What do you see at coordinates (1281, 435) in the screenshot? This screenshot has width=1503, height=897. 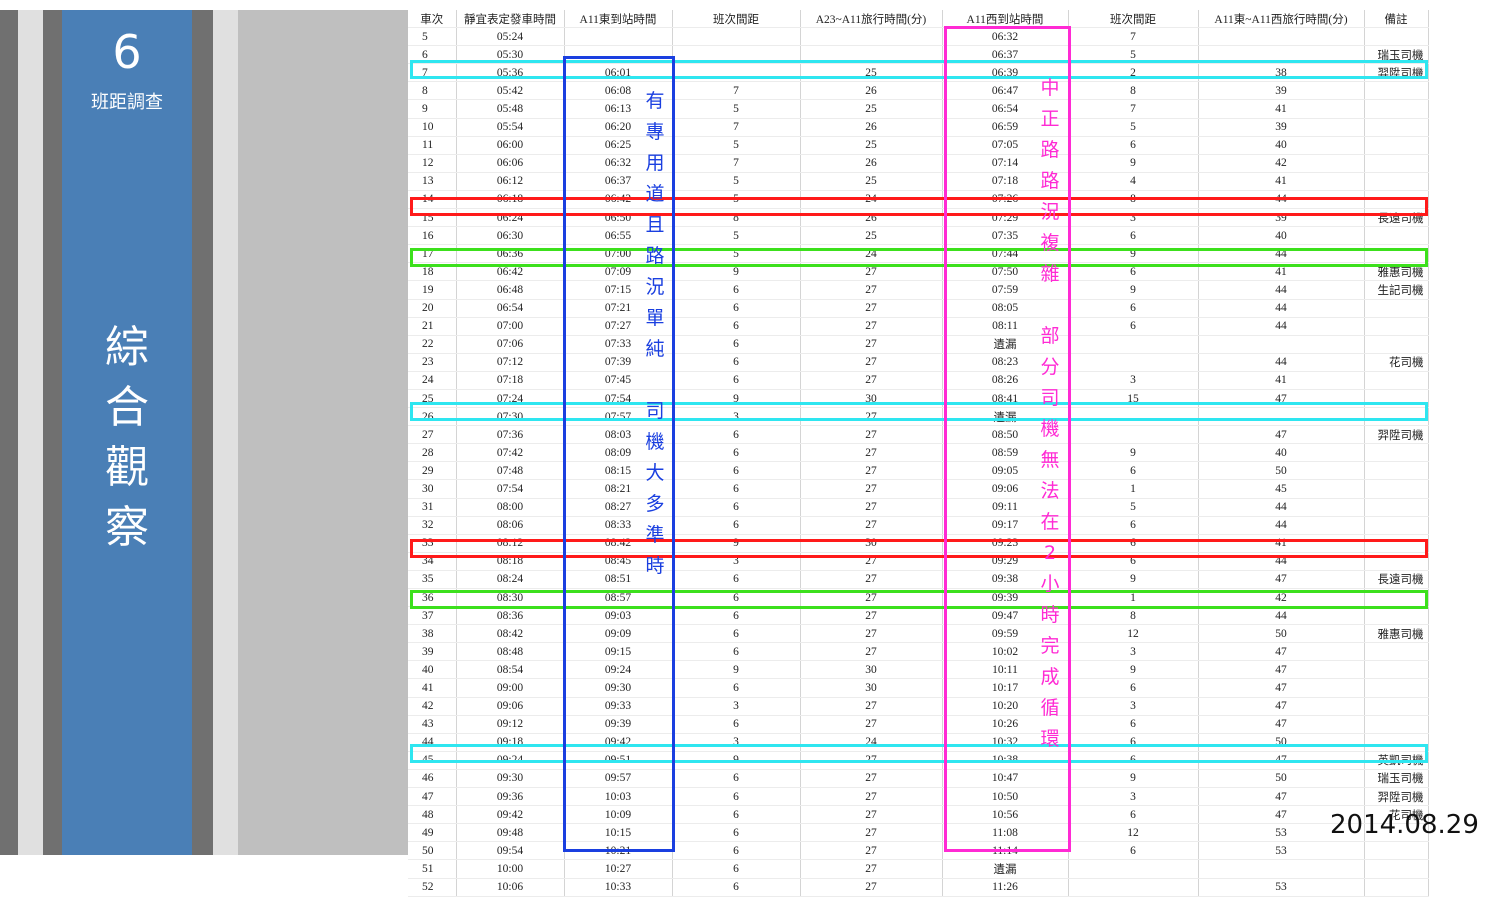 I see `table-cell: 47` at bounding box center [1281, 435].